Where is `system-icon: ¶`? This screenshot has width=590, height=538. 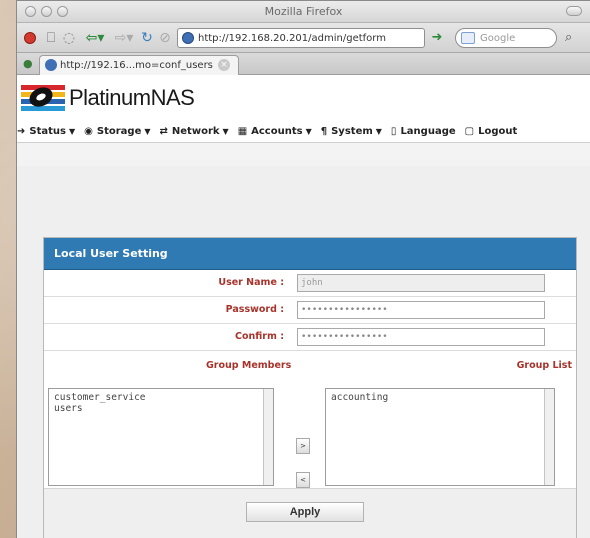 system-icon: ¶ is located at coordinates (324, 131).